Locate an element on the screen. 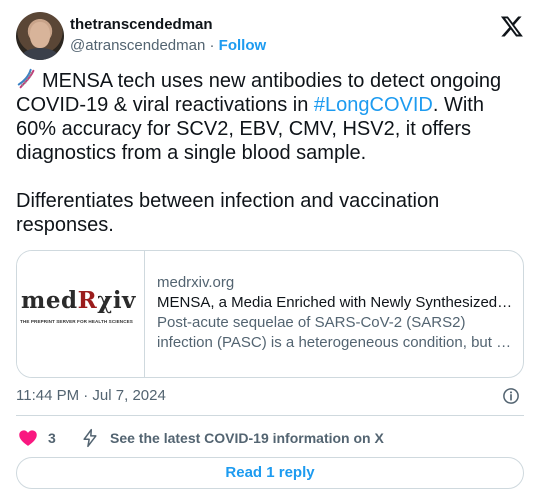 This screenshot has height=504, width=540. follow-button: Follow is located at coordinates (243, 45).